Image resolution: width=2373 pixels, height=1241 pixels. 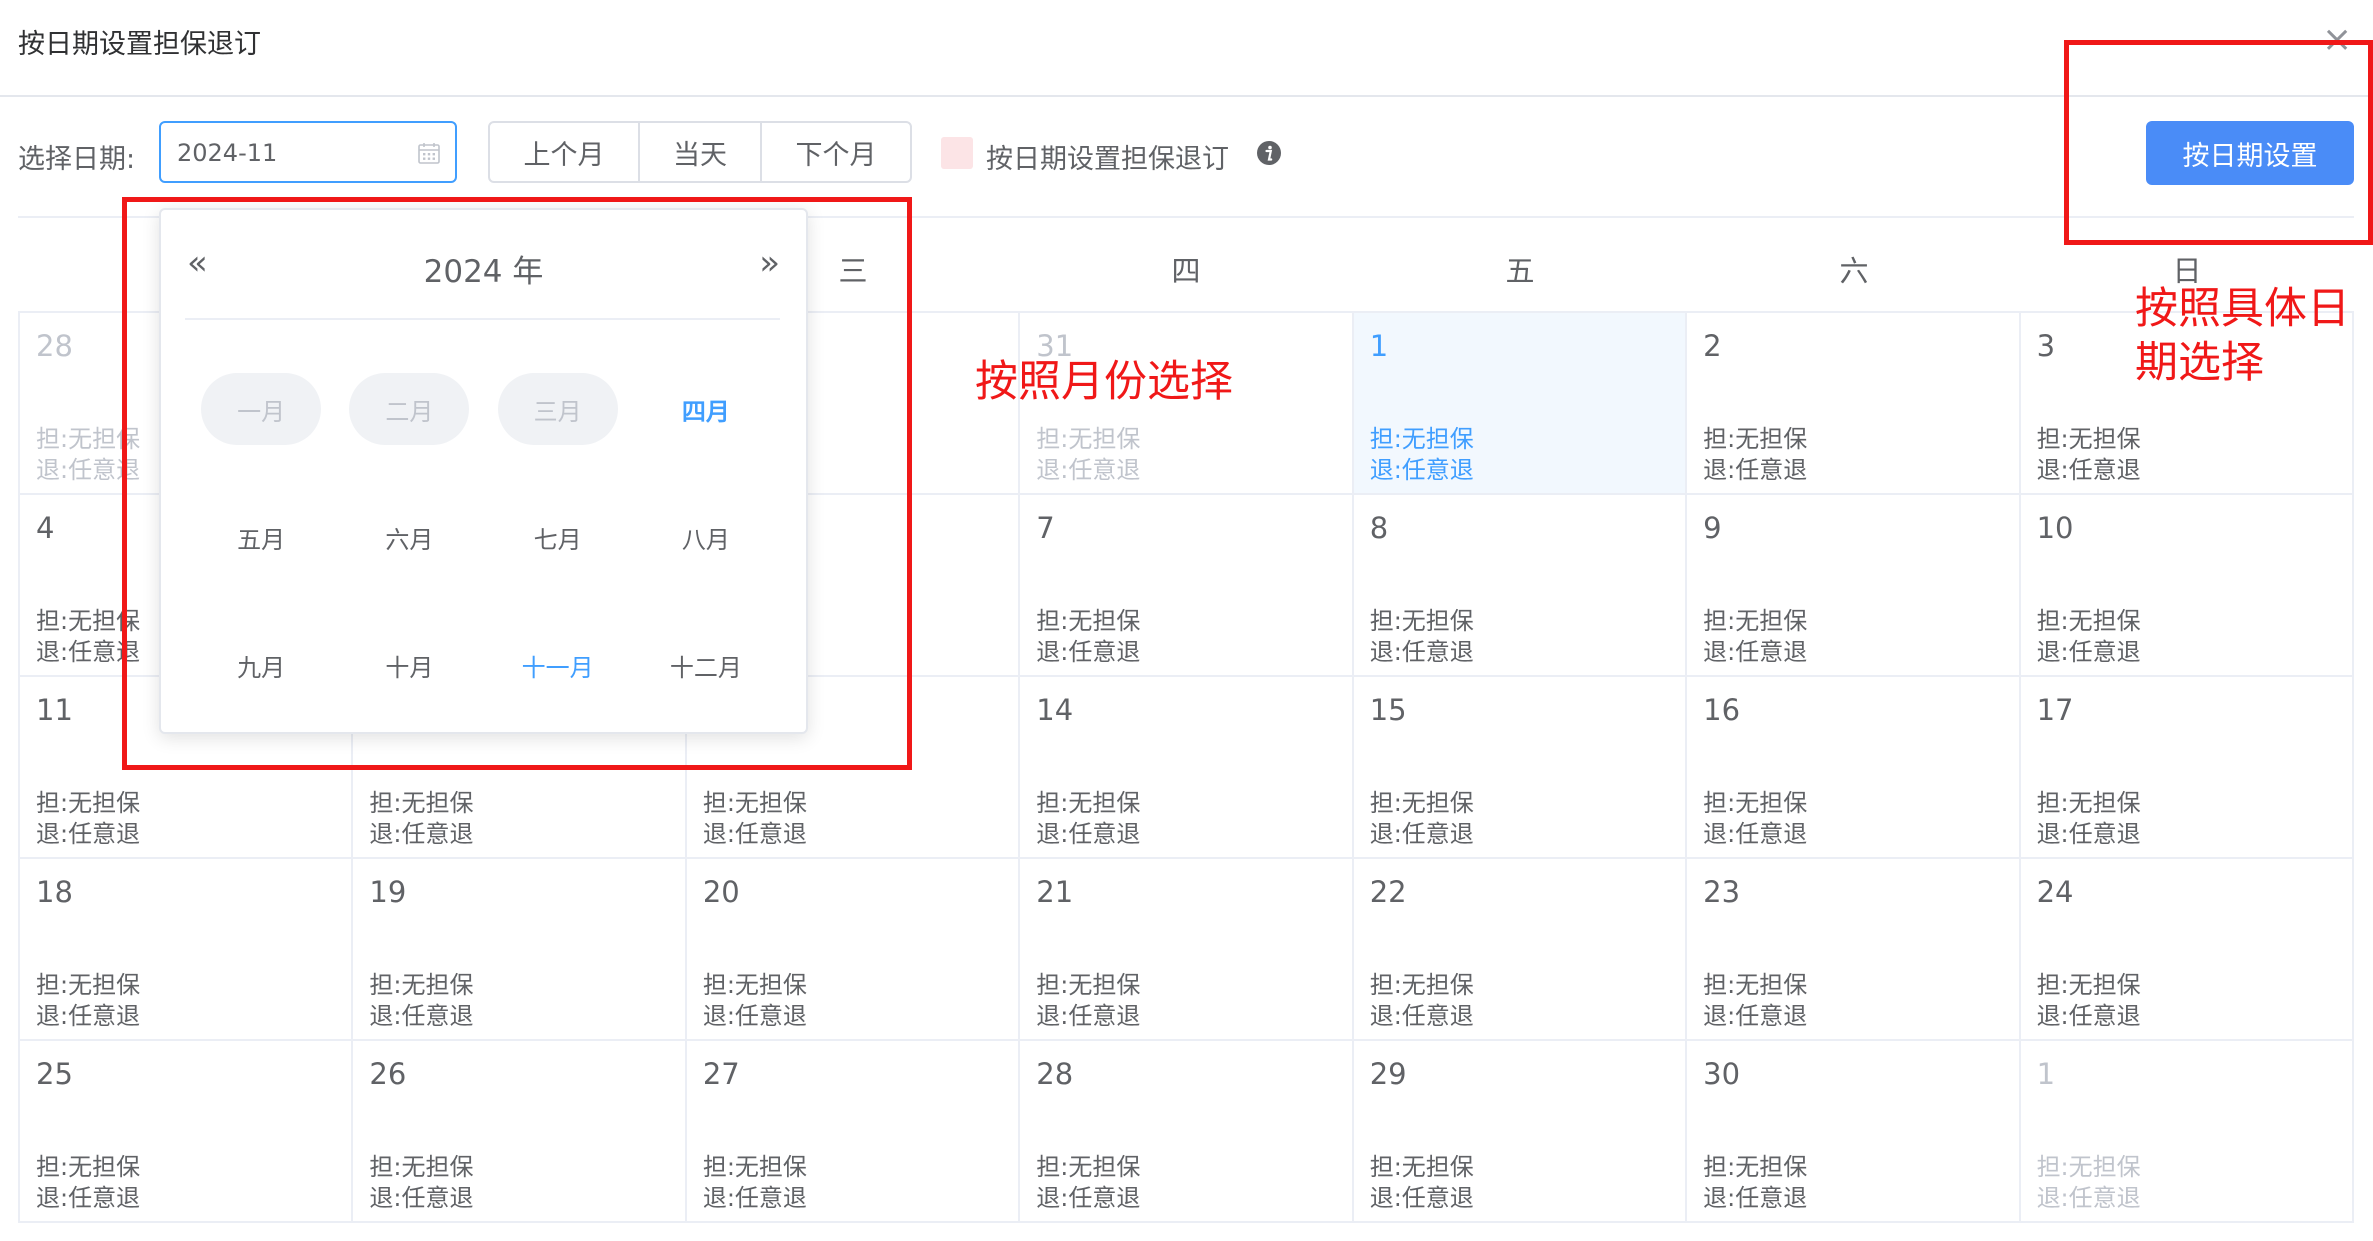 What do you see at coordinates (836, 152) in the screenshot?
I see `next-month-button: 下个月` at bounding box center [836, 152].